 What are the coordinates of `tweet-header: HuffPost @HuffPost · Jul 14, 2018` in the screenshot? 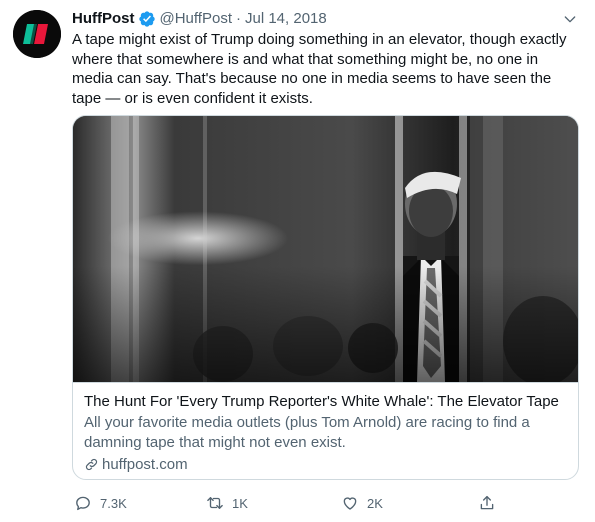 It's located at (325, 19).